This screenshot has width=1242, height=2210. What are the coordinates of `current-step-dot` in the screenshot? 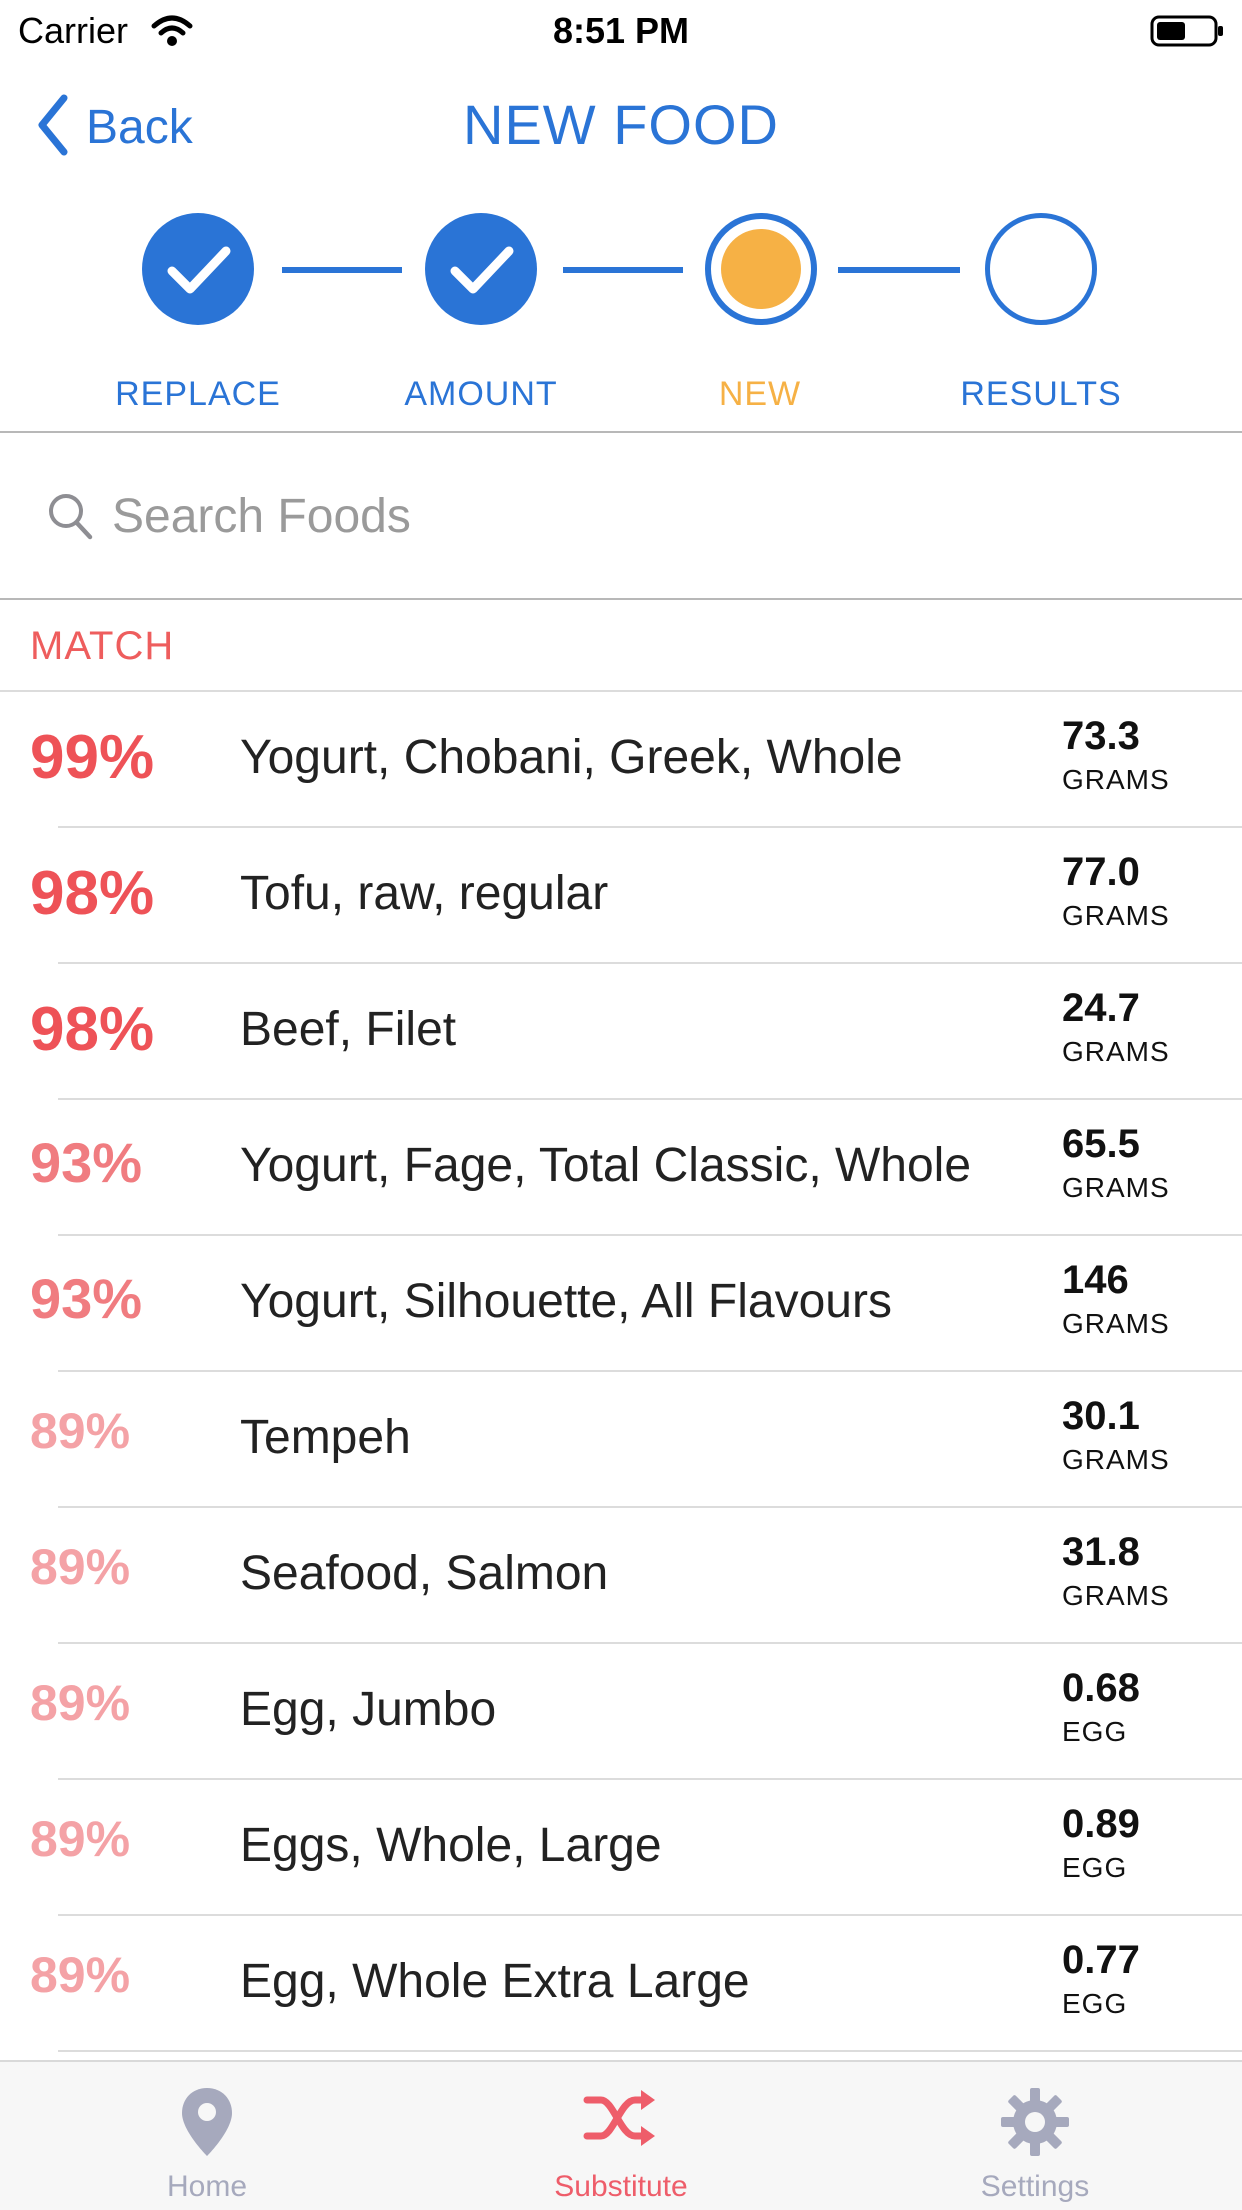 It's located at (761, 269).